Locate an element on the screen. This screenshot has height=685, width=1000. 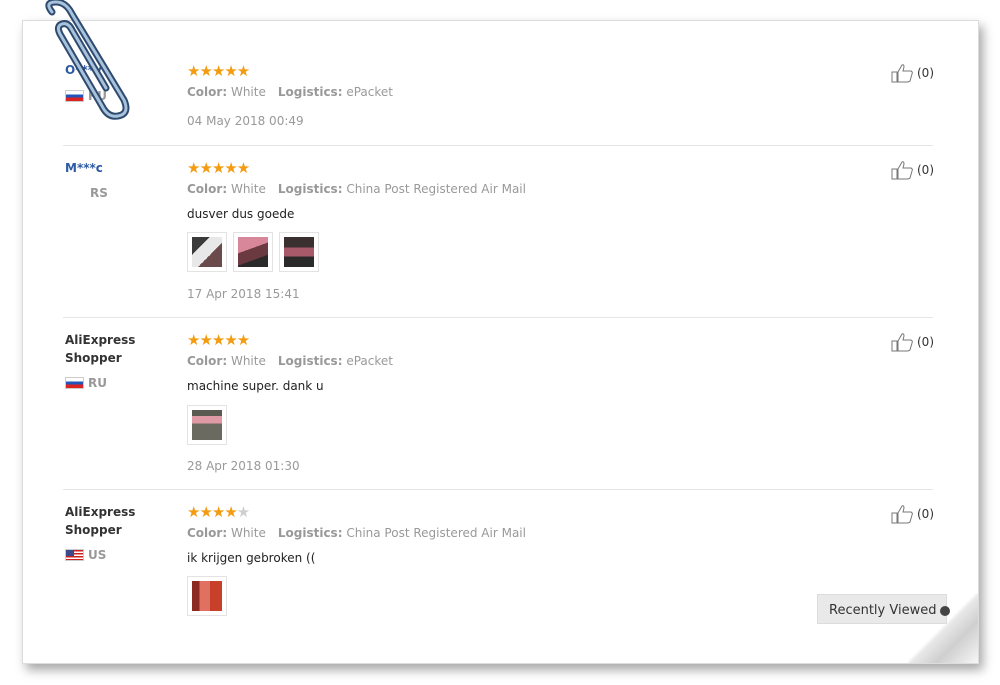
review-date: 04 May 2018 00:49 is located at coordinates (245, 121).